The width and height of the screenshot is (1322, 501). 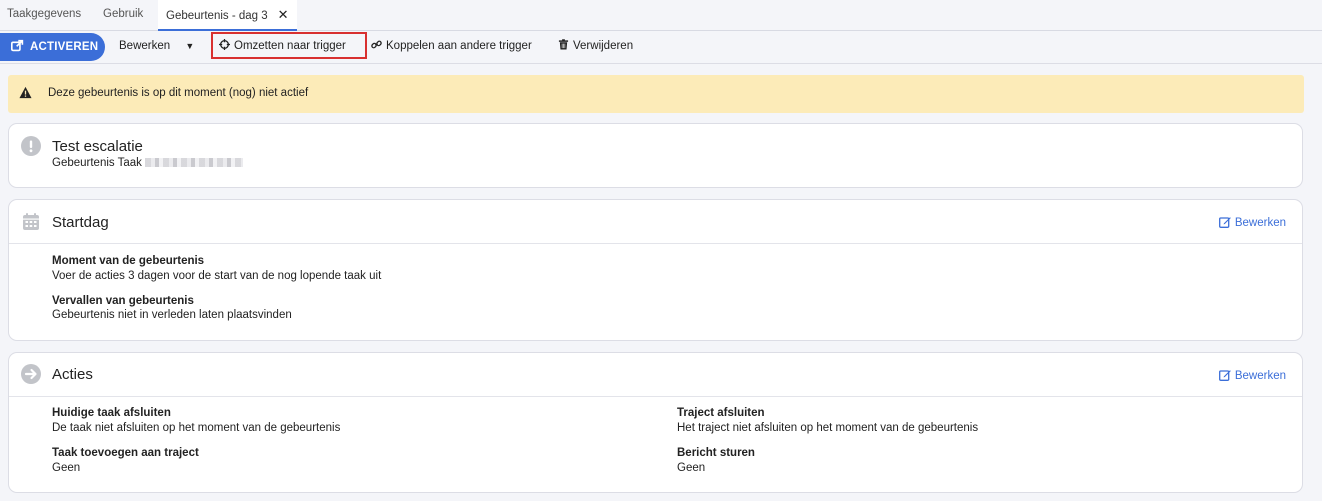 What do you see at coordinates (72, 374) in the screenshot?
I see `acties-title: Acties` at bounding box center [72, 374].